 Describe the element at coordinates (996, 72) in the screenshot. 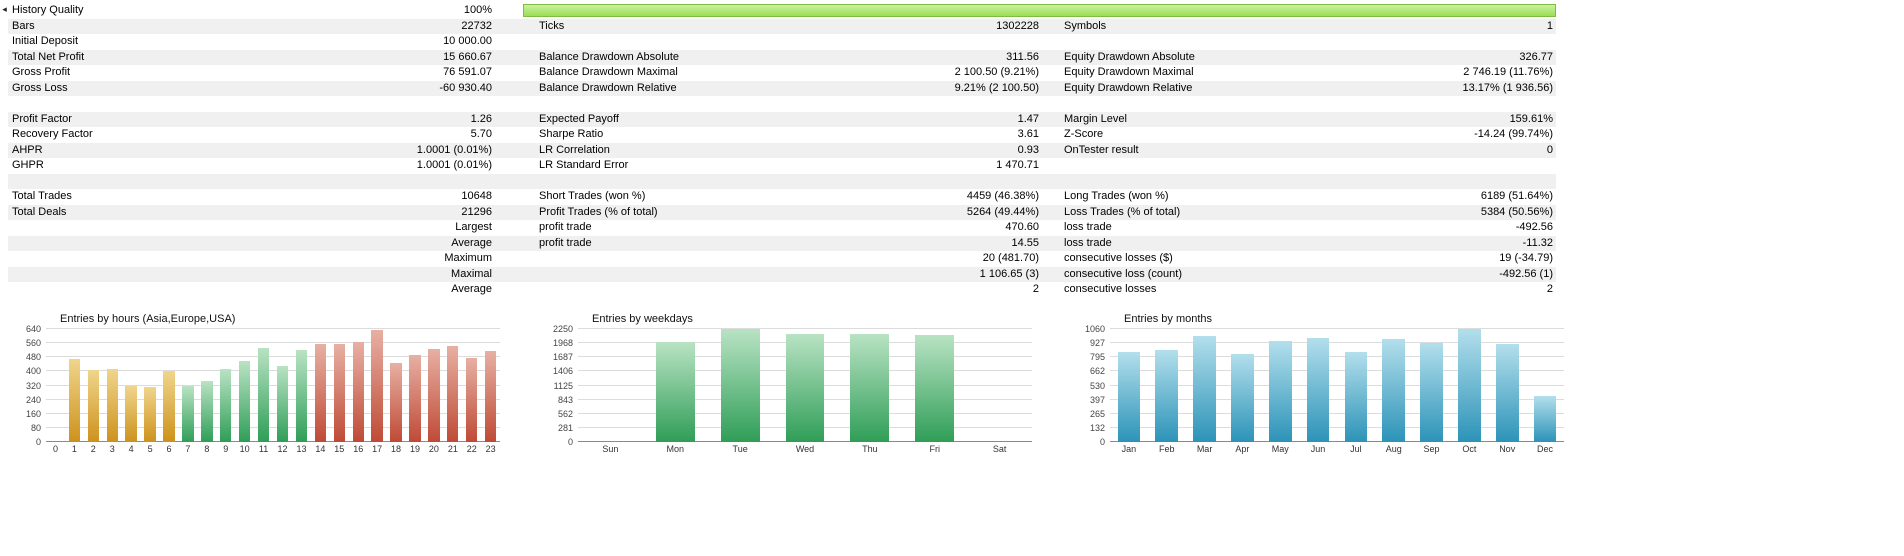

I see `stat-value: 2 100.50 (9.21%)` at that location.